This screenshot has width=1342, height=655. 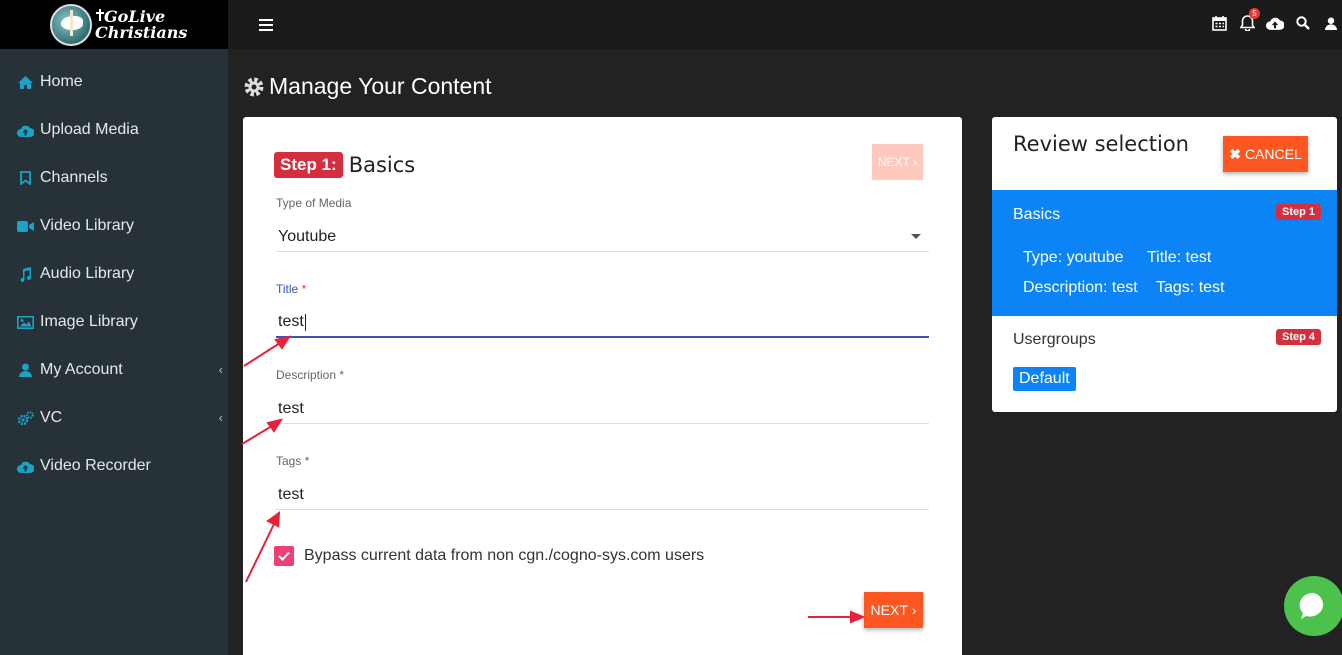 What do you see at coordinates (89, 129) in the screenshot?
I see `sidebar-item-label: Upload Media` at bounding box center [89, 129].